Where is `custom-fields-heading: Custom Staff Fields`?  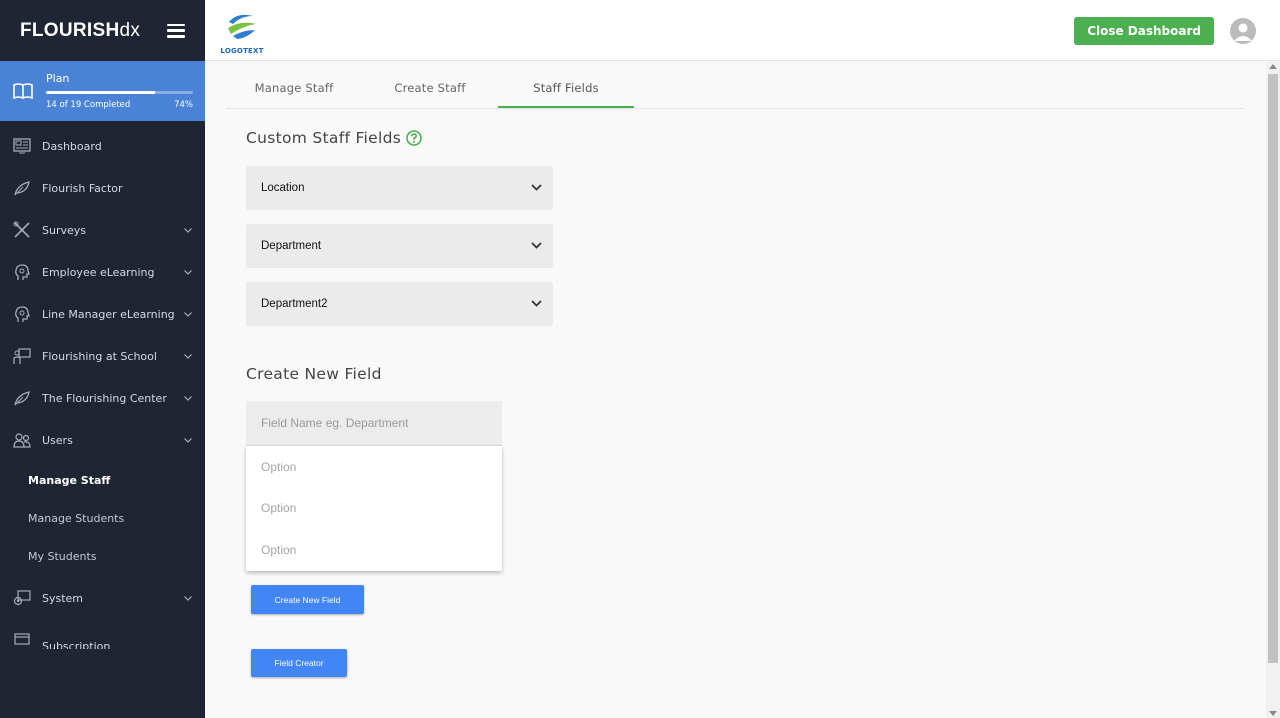
custom-fields-heading: Custom Staff Fields is located at coordinates (334, 138).